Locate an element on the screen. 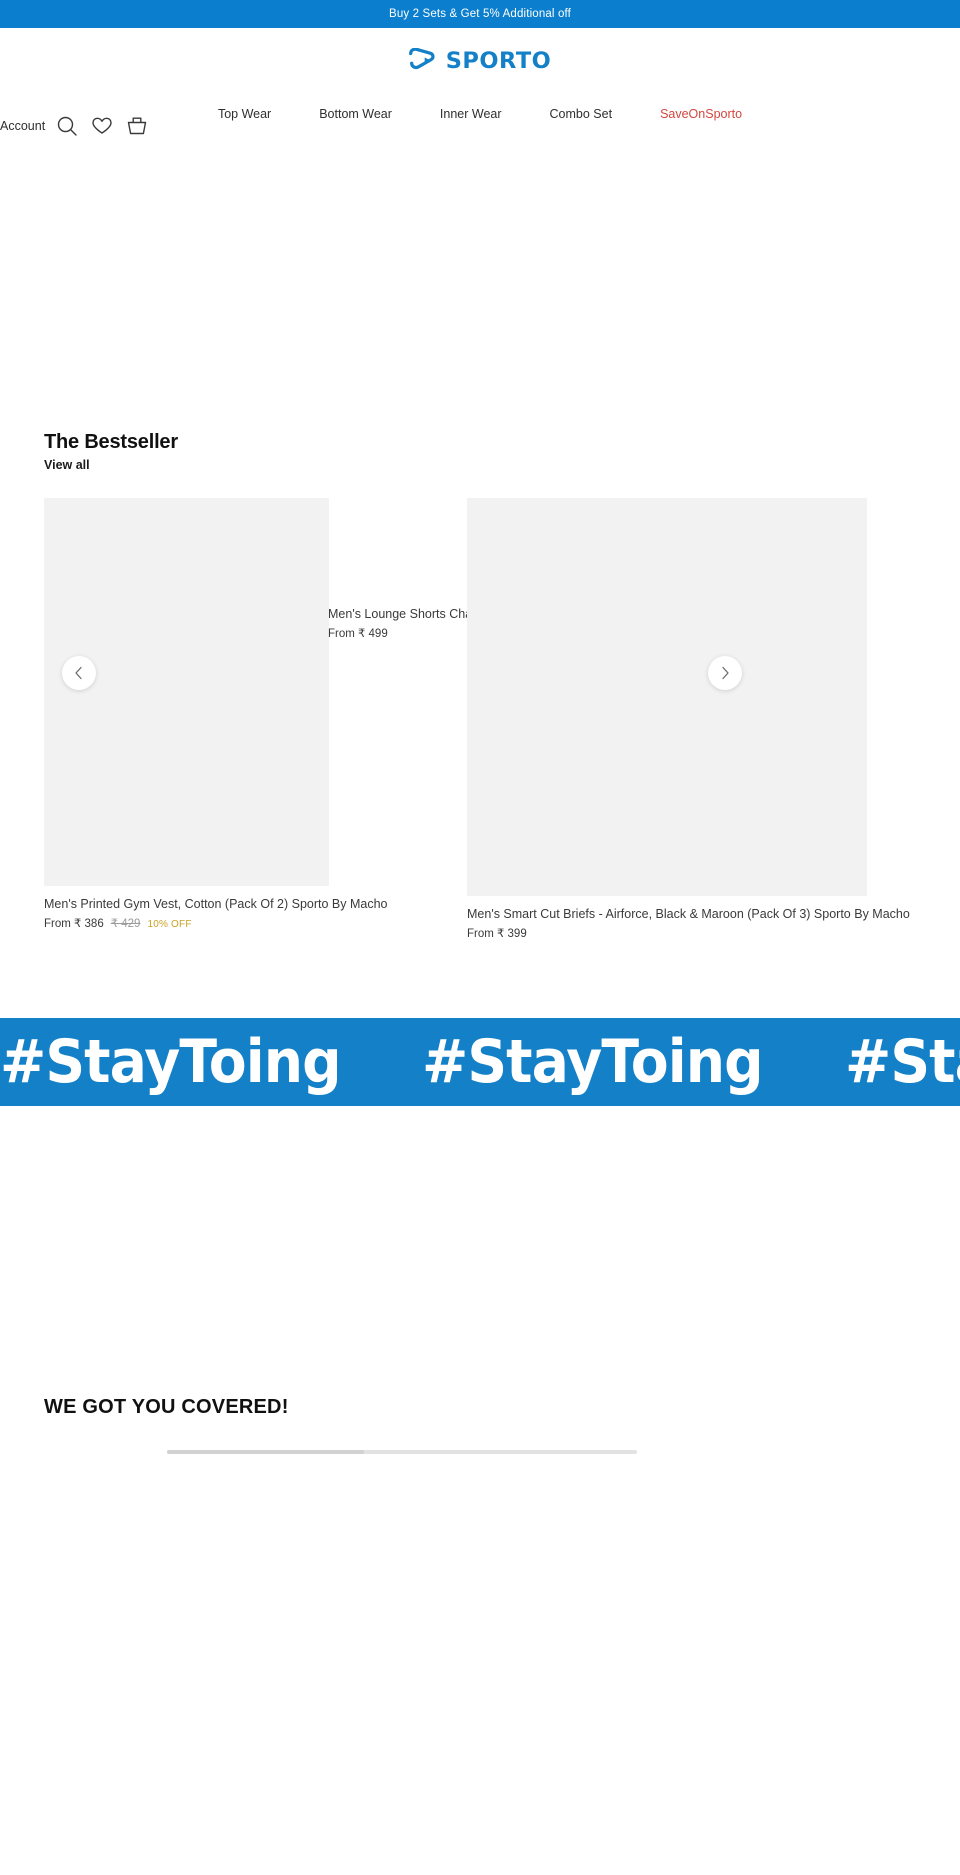 This screenshot has height=1875, width=960. nav-item-bottom-wear: Bottom Wear is located at coordinates (355, 114).